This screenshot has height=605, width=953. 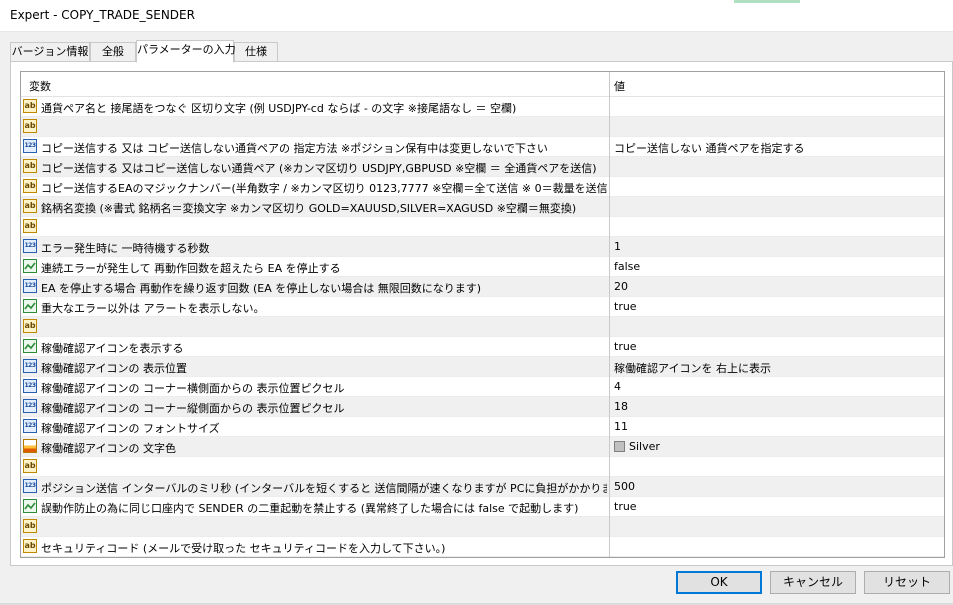 I want to click on parameter-name: 重大なエラー以外は アラートを表示しない。, so click(x=153, y=308).